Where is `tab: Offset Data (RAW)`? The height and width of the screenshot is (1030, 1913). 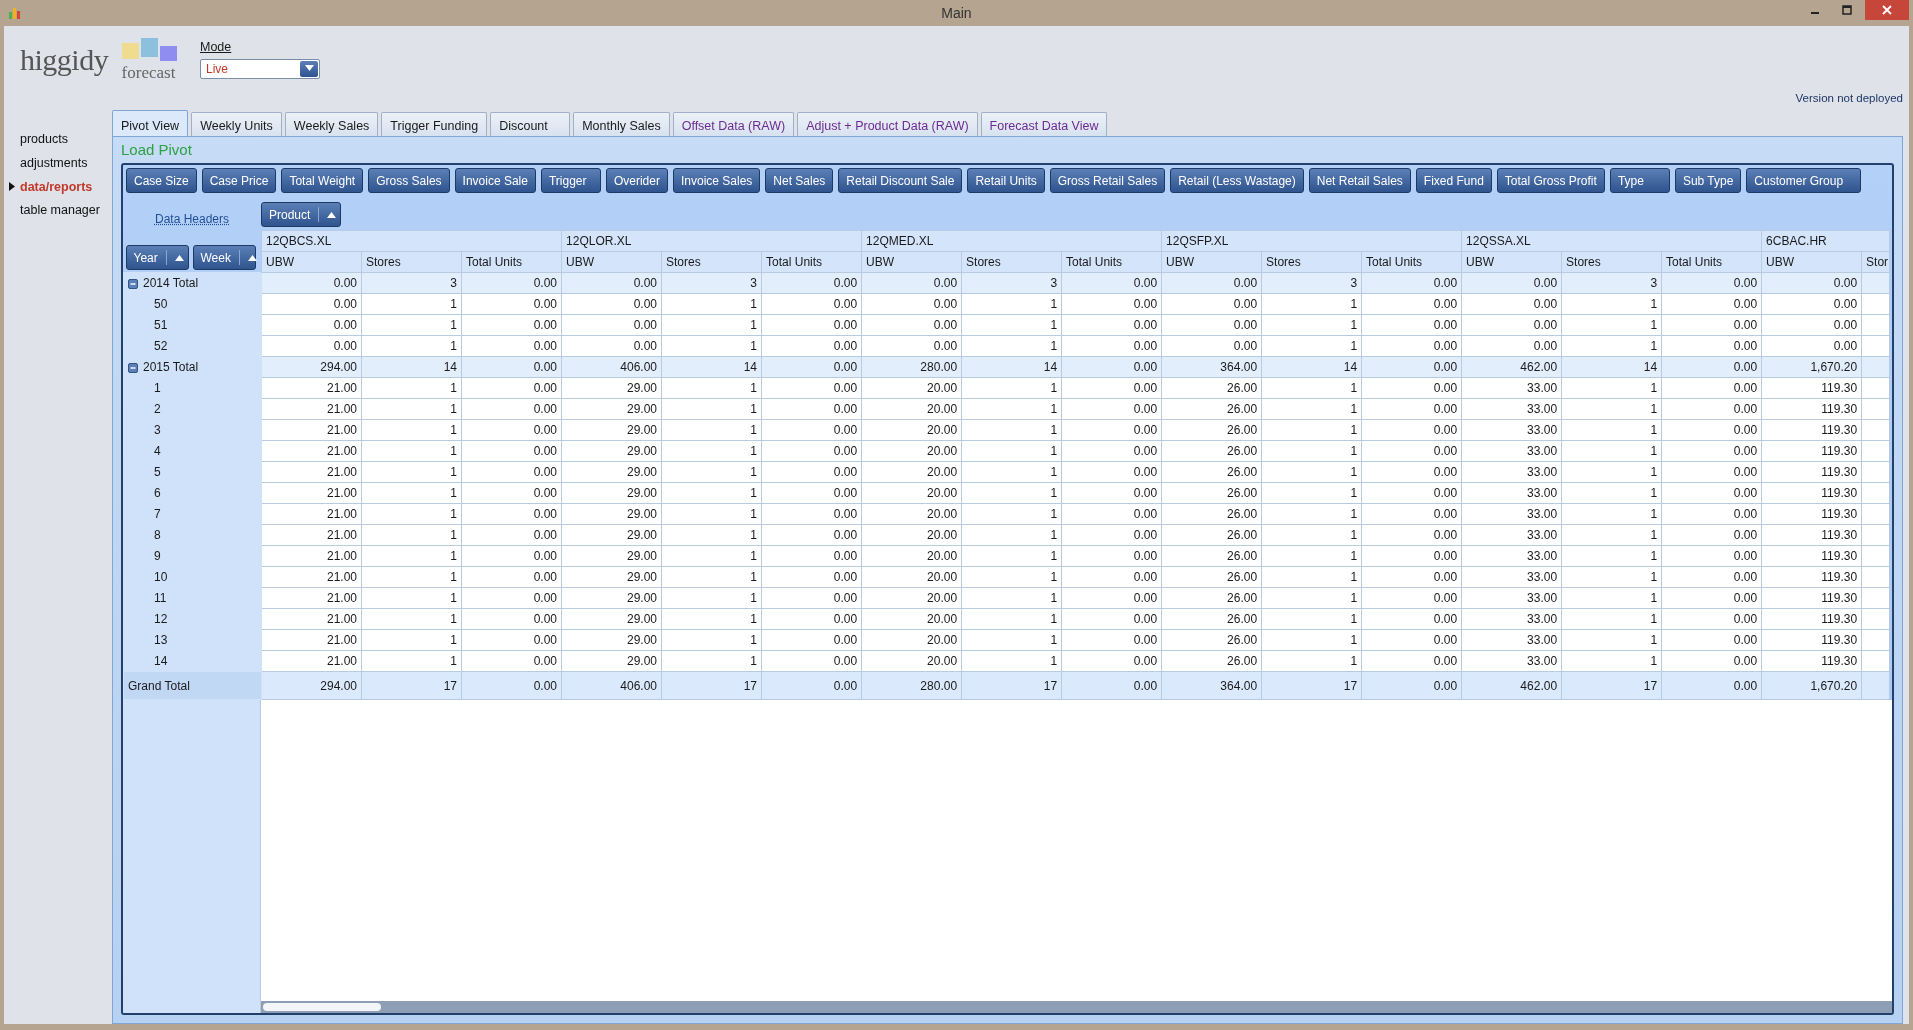
tab: Offset Data (RAW) is located at coordinates (733, 124).